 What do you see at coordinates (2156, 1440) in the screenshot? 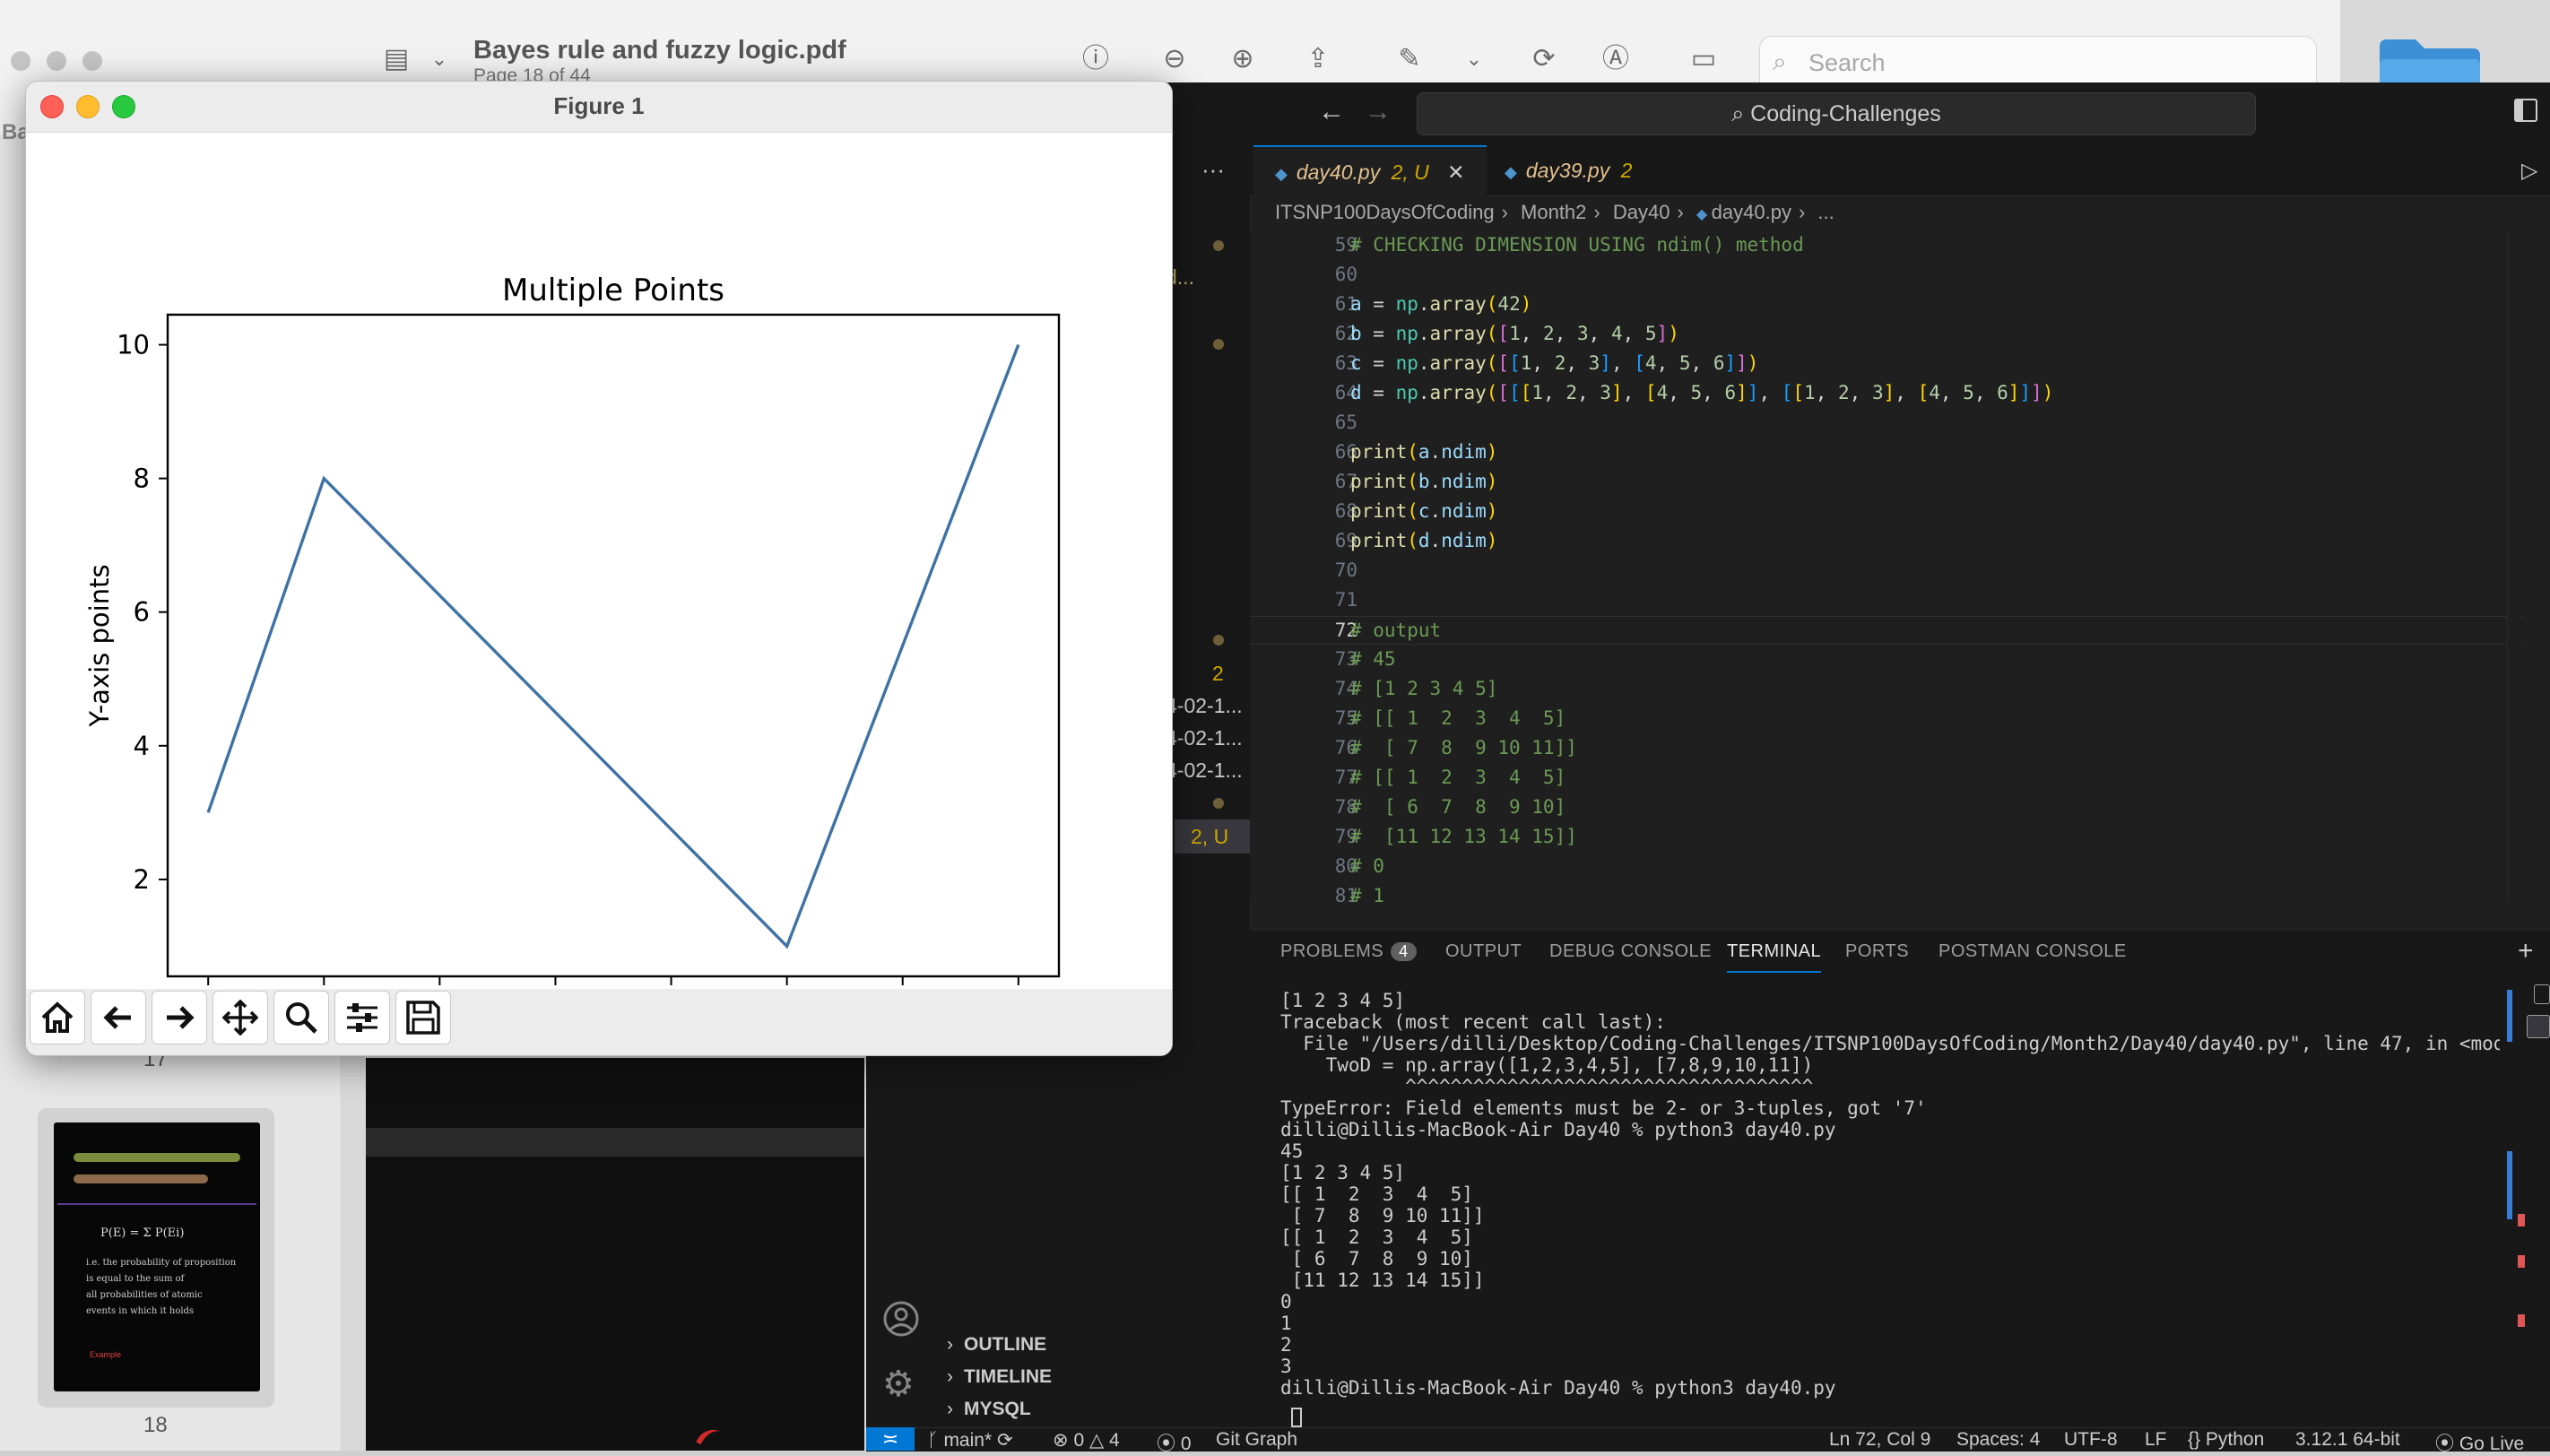
I see `eol-status: LF` at bounding box center [2156, 1440].